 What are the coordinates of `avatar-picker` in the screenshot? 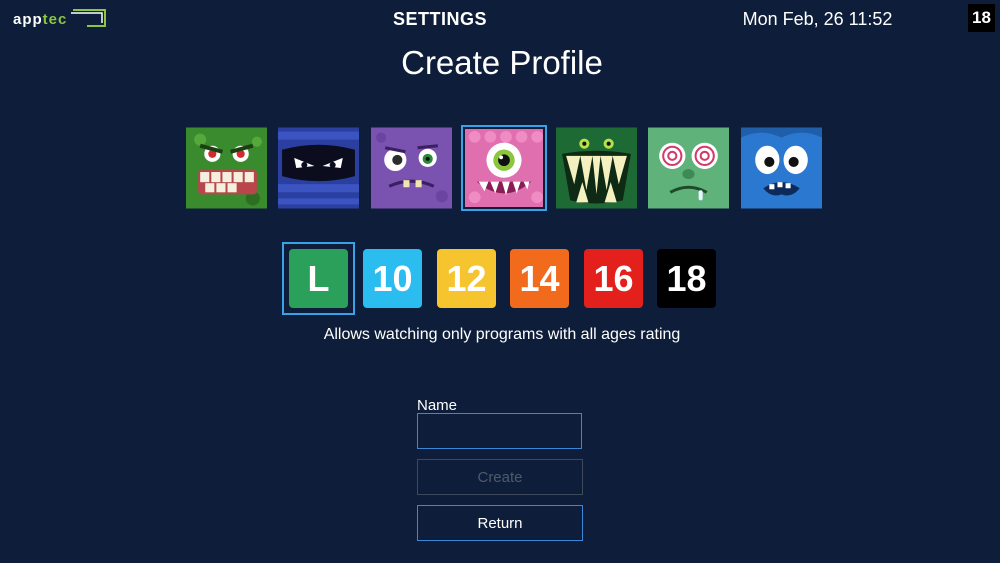 It's located at (506, 168).